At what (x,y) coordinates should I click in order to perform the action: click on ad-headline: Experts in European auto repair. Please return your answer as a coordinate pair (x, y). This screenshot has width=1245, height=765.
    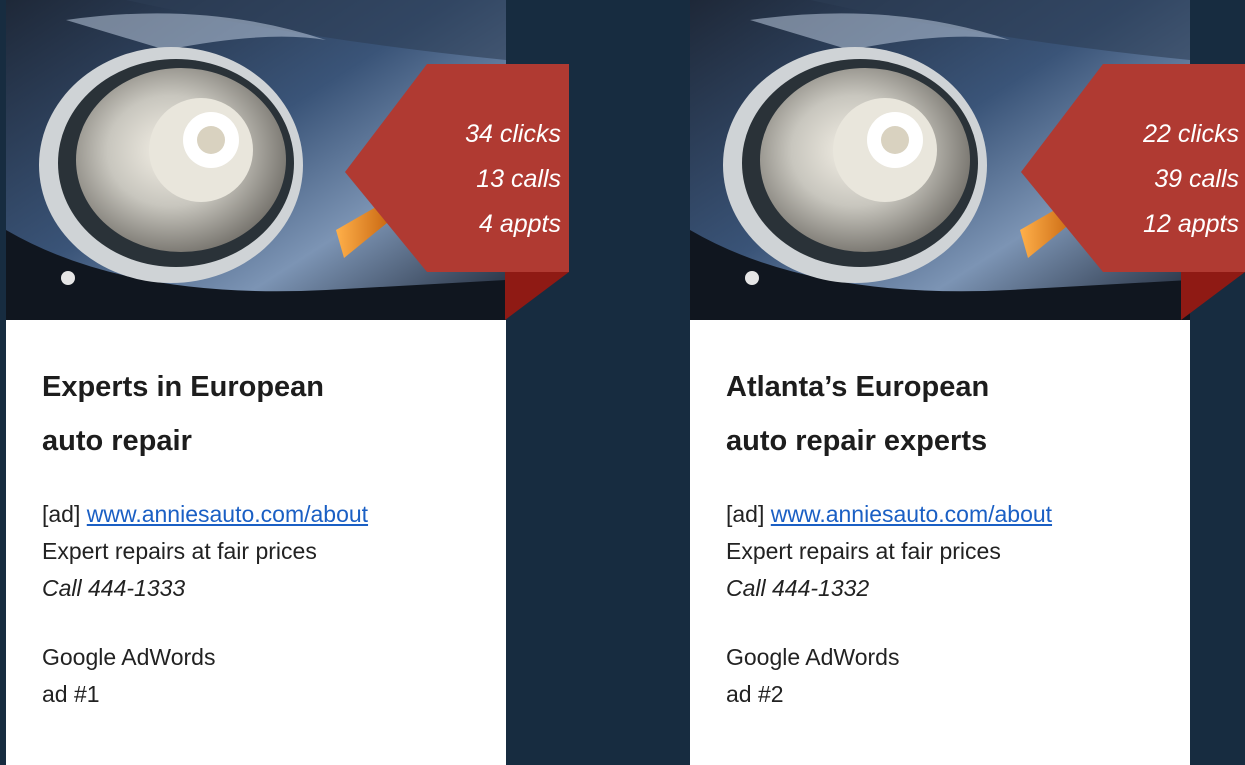
    Looking at the image, I should click on (183, 414).